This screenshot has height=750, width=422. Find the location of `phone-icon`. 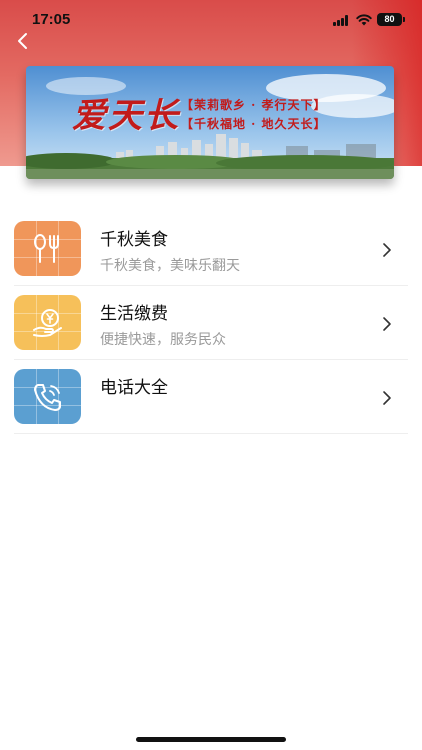

phone-icon is located at coordinates (47, 397).